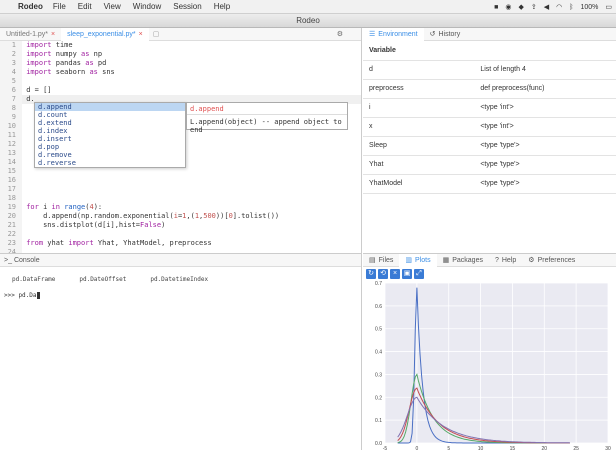 The width and height of the screenshot is (616, 450). I want to click on table-row: d List of length 4, so click(489, 70).